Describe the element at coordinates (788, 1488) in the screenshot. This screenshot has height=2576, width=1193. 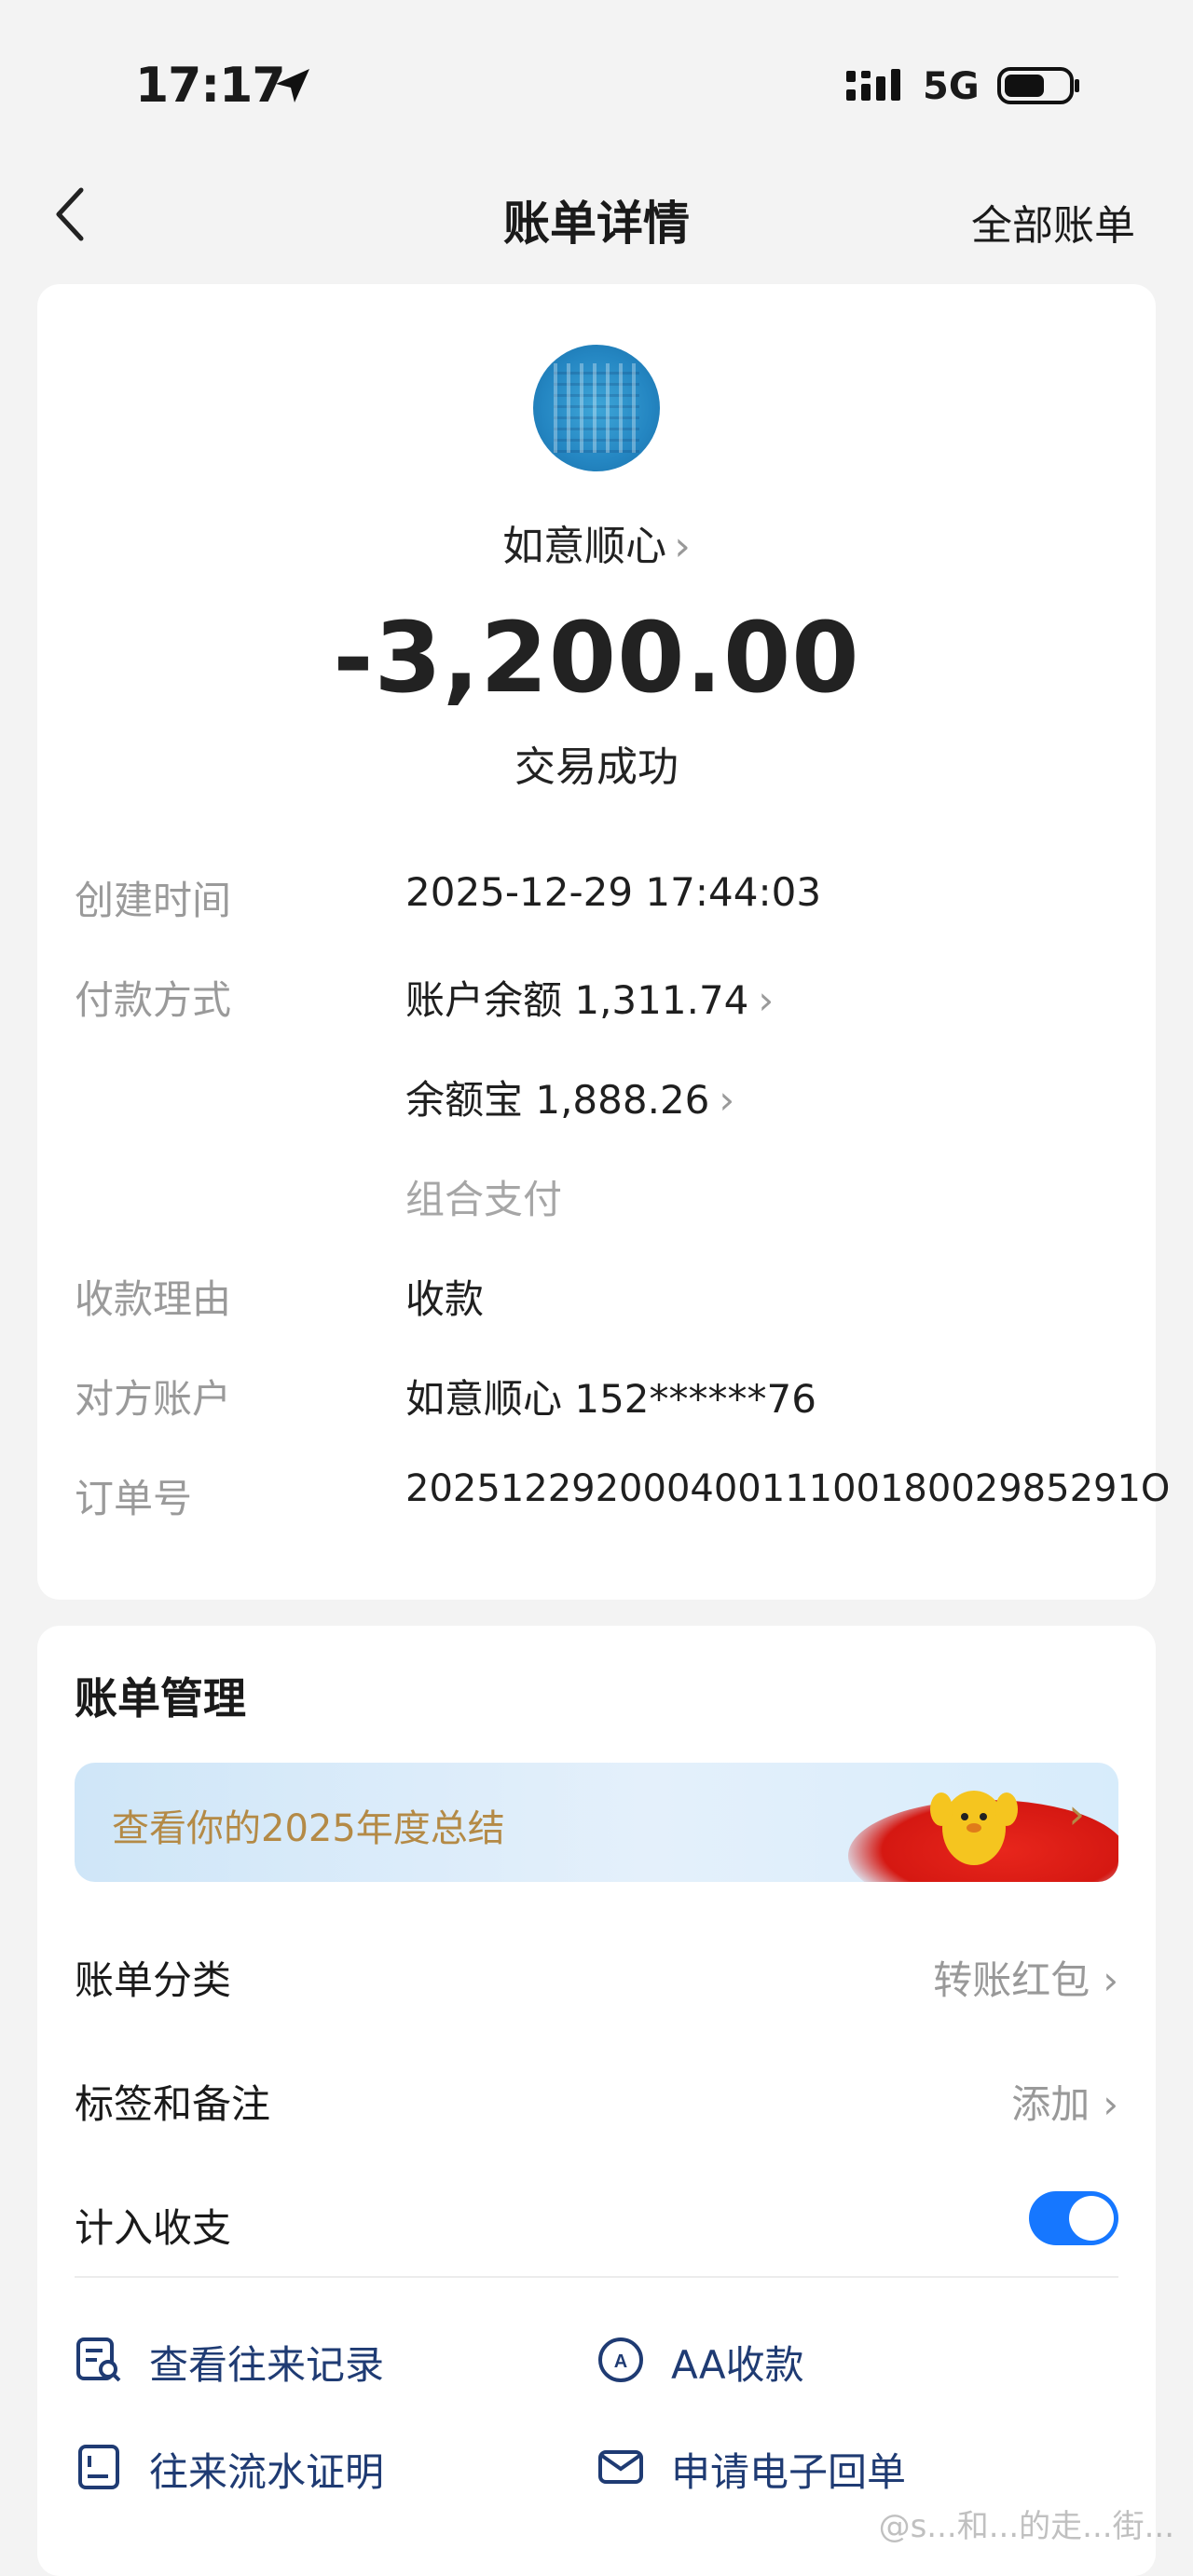
I see `detail-value: 2025122920004001110018002985291О` at that location.